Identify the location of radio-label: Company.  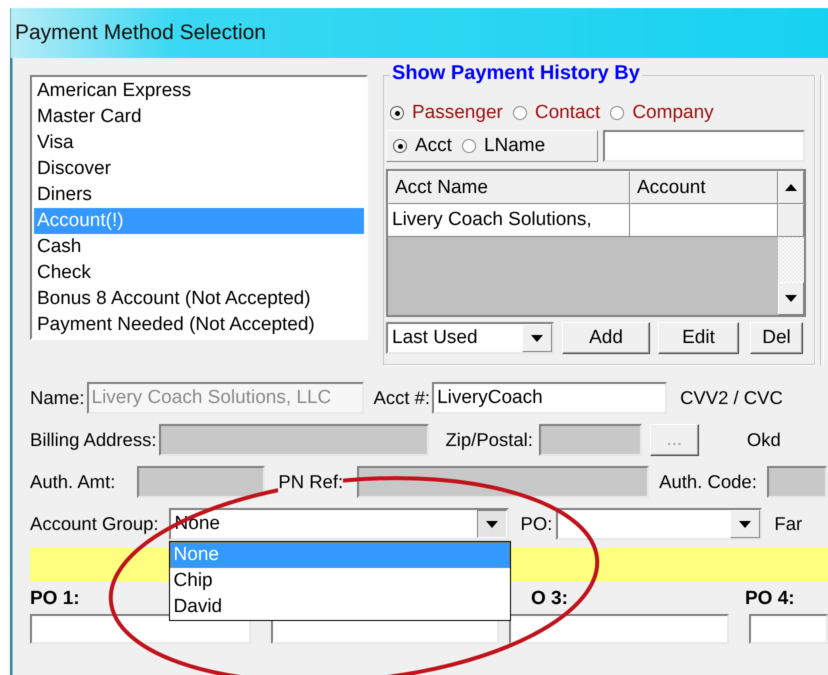
(673, 113).